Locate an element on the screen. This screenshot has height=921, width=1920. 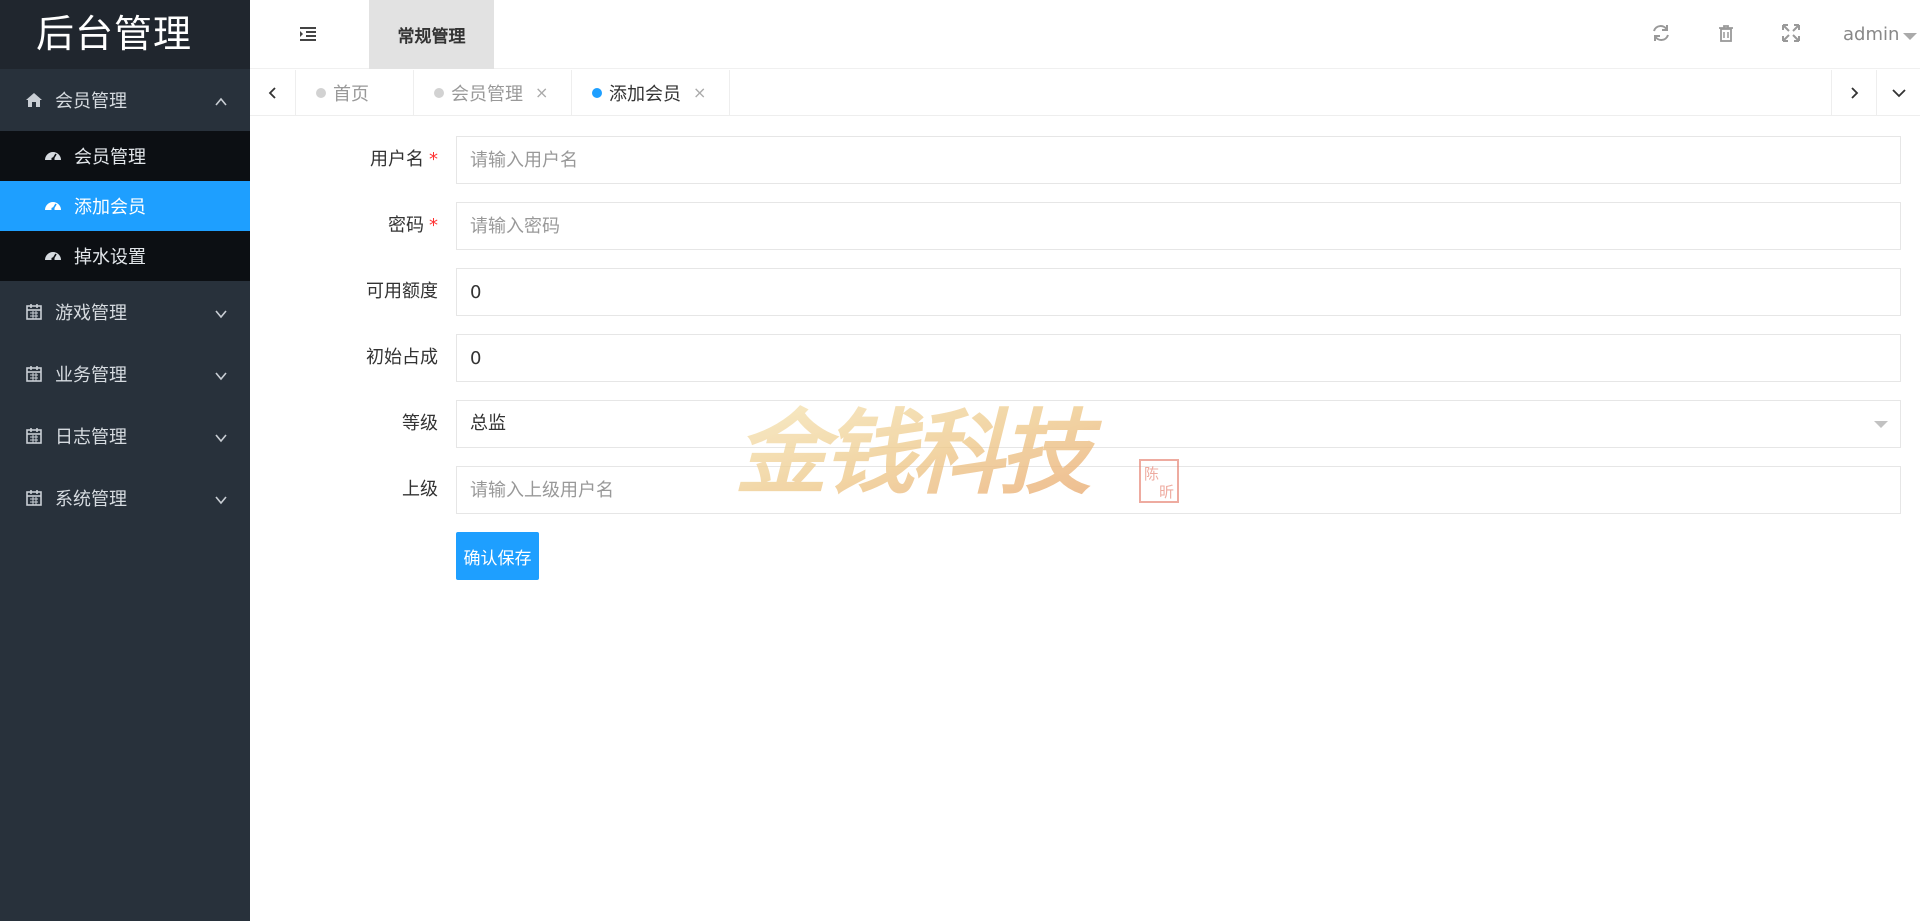
form-row-password: 密码 * is located at coordinates (1085, 226).